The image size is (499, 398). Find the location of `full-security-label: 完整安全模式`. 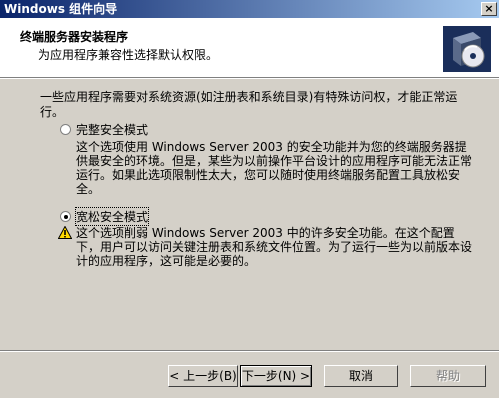

full-security-label: 完整安全模式 is located at coordinates (112, 129).